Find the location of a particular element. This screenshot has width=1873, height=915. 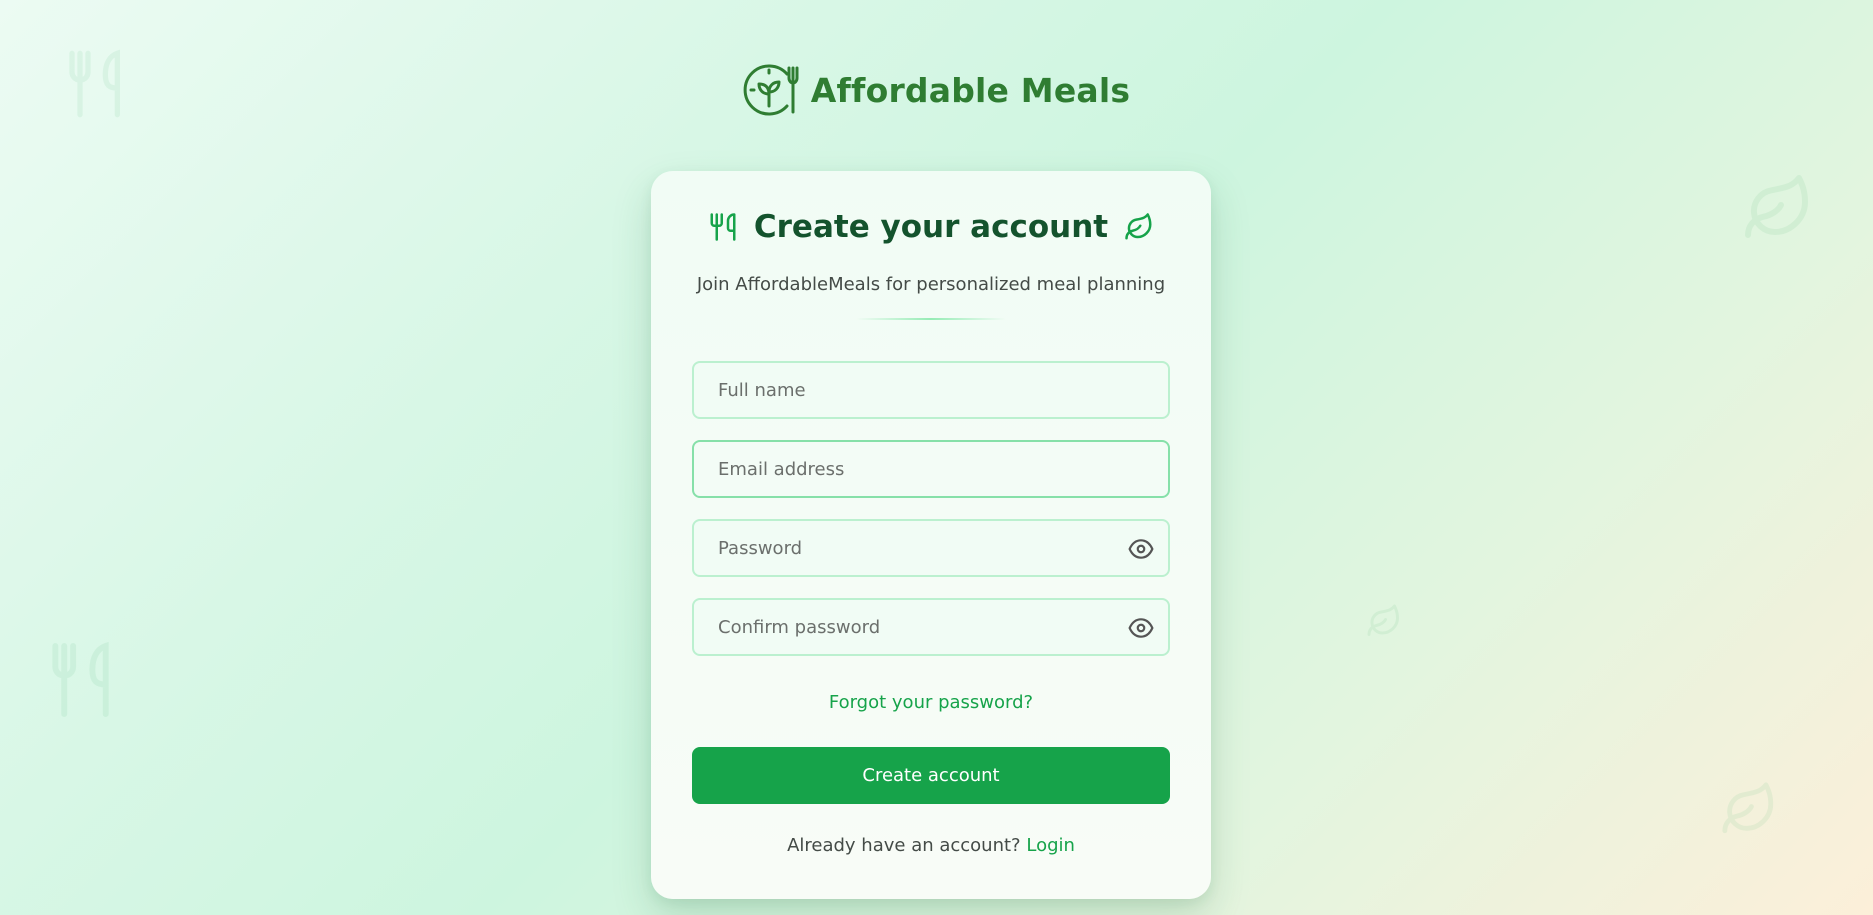

password-visibility-eye-icon is located at coordinates (1141, 549).